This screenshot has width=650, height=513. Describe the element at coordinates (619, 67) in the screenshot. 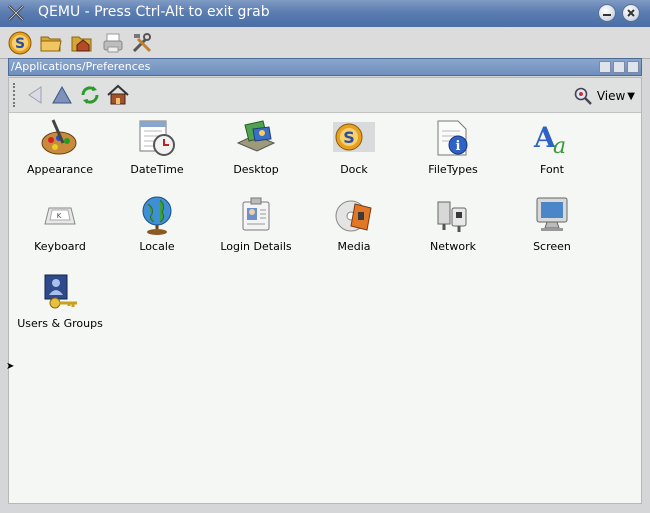

I see `path-maximize-button` at that location.